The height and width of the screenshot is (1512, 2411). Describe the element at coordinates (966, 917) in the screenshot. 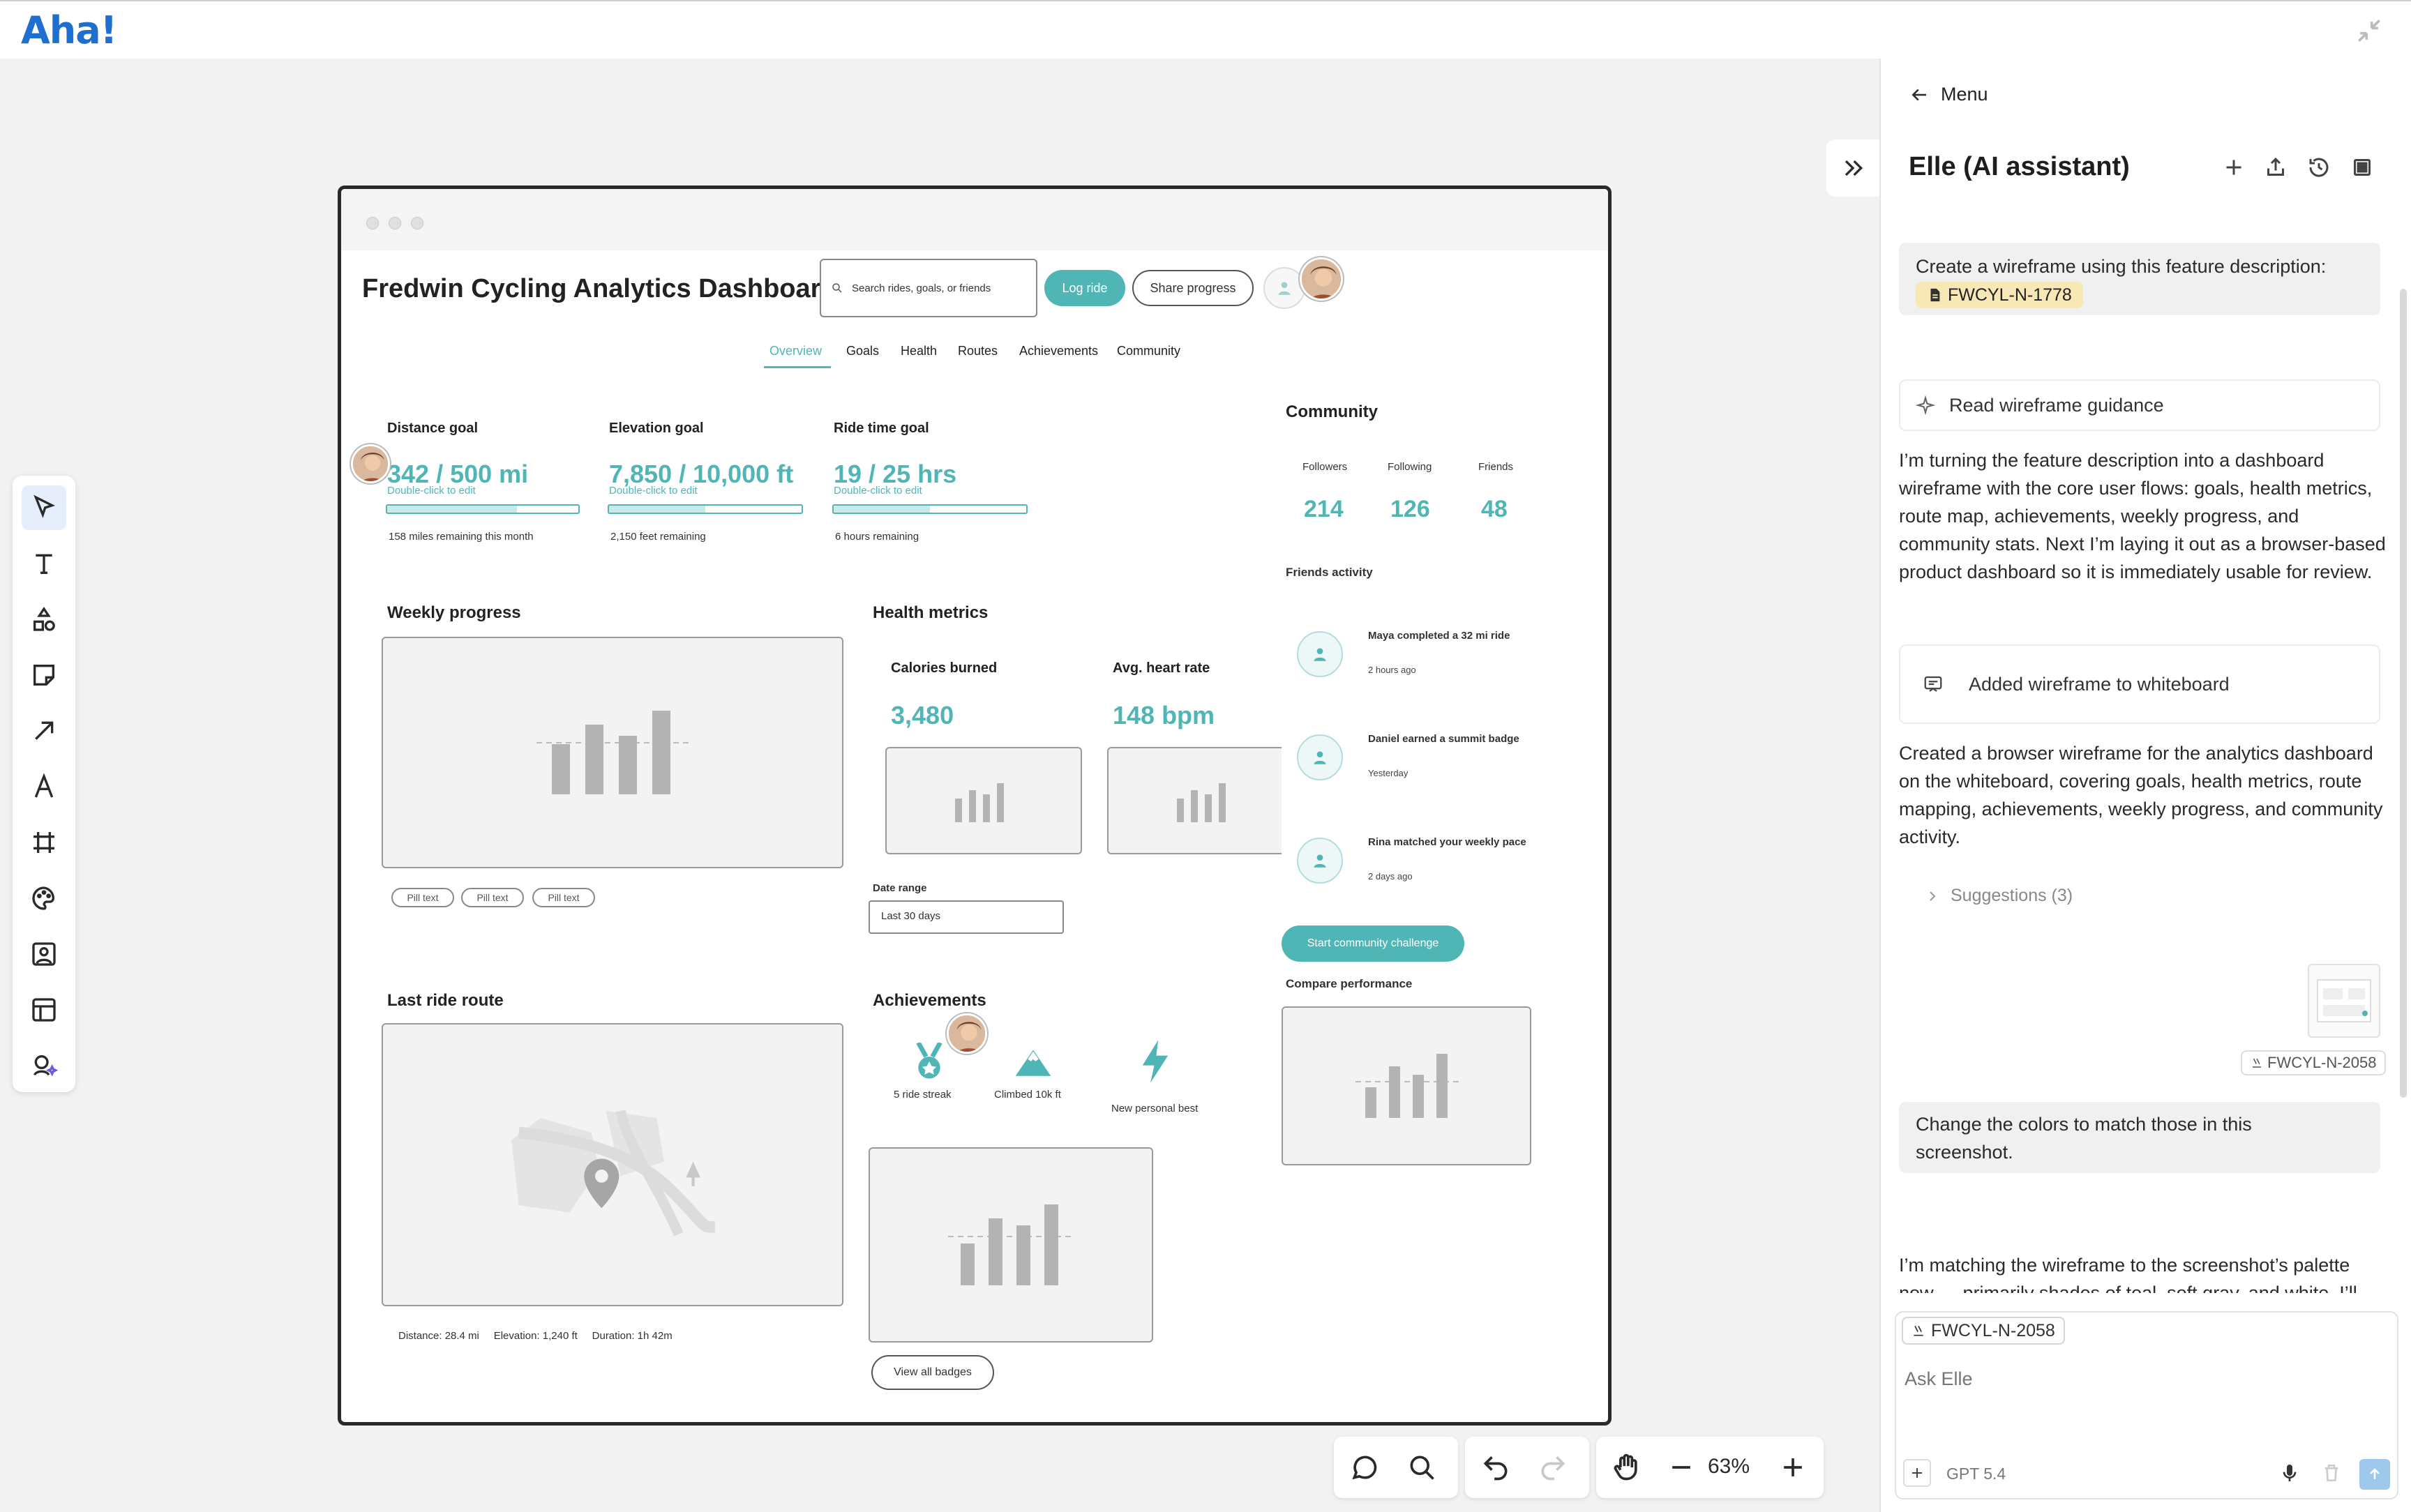

I see `date-range-select: Last 30 days` at that location.